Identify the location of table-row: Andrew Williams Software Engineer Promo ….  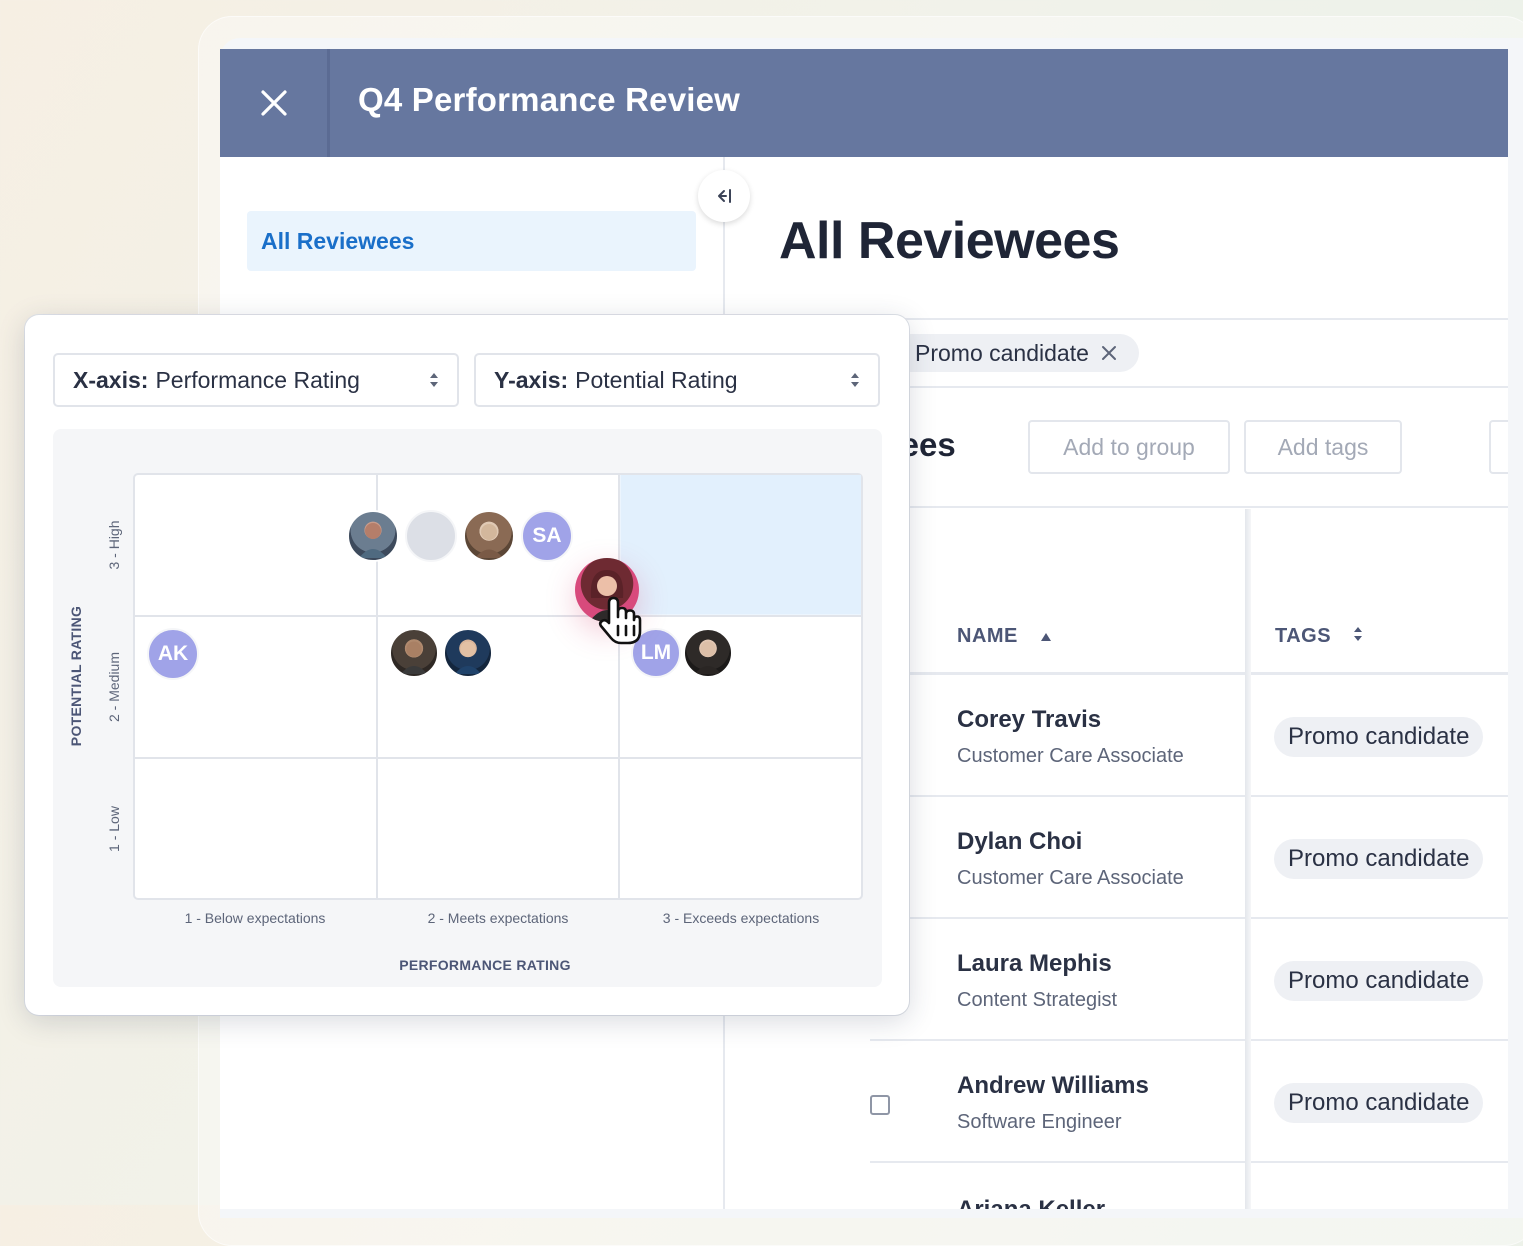
(1189, 1102).